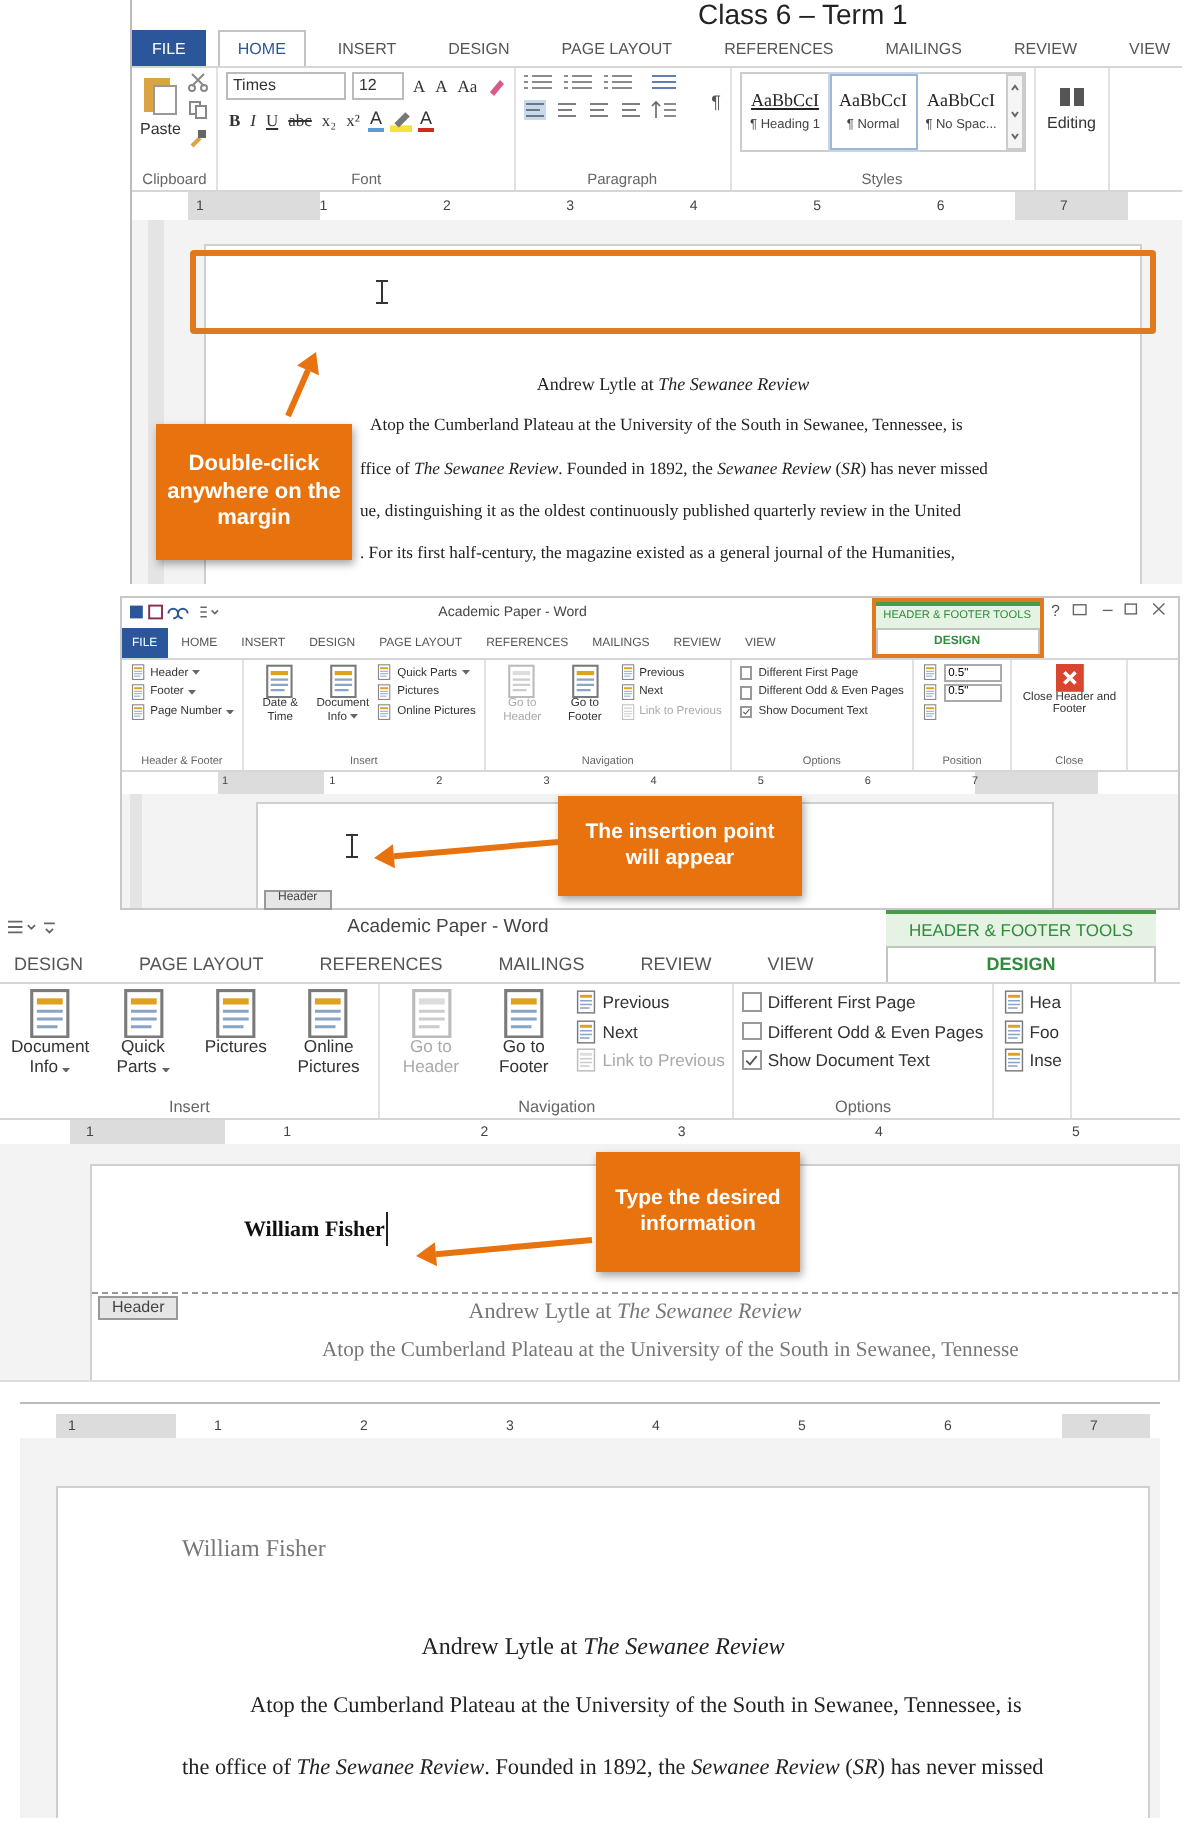 This screenshot has width=1202, height=1838. Describe the element at coordinates (875, 1031) in the screenshot. I see `checkbox-label: Different Odd & Even Pages` at that location.